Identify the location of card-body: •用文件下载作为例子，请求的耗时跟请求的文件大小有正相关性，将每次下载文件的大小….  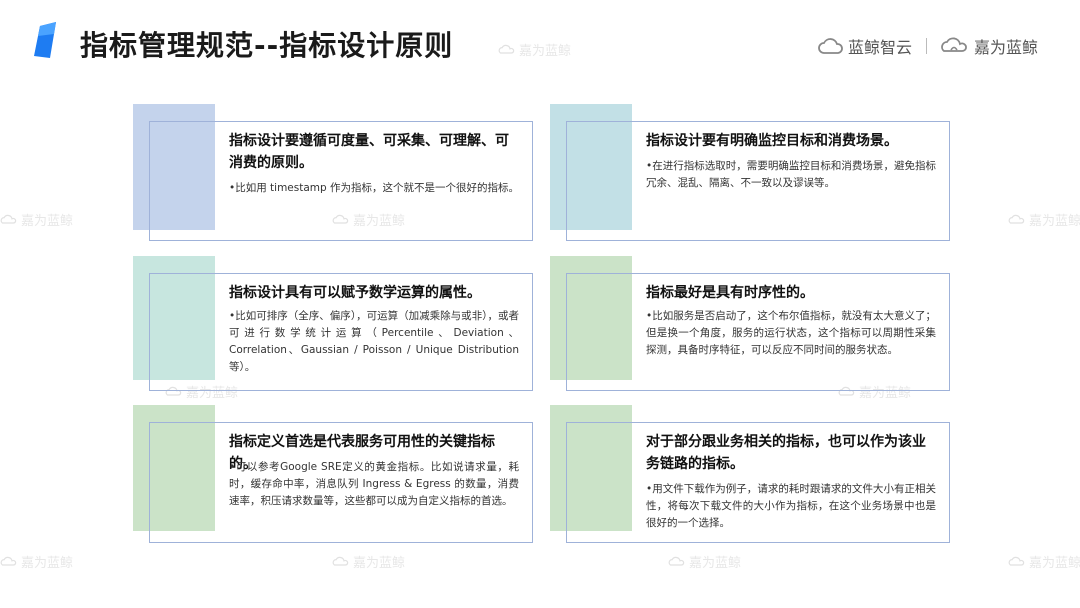
(791, 506).